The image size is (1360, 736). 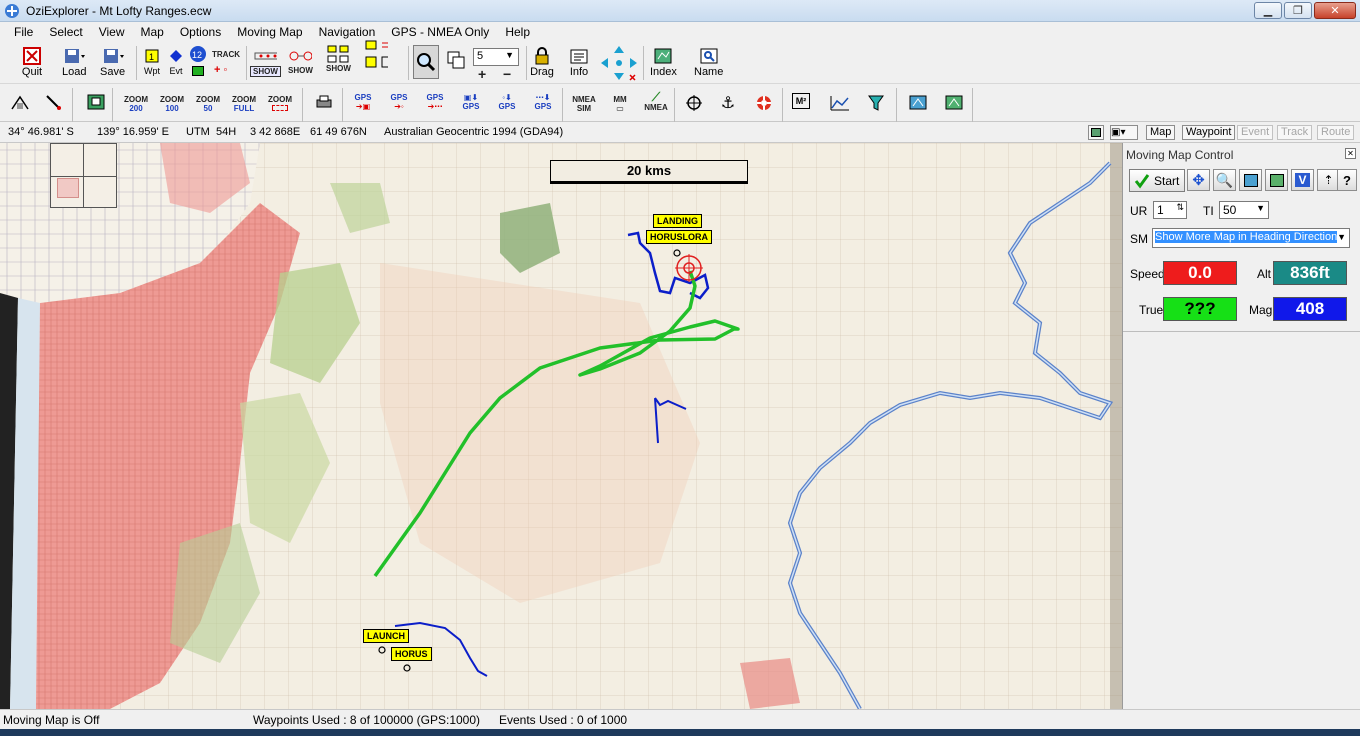 I want to click on inset-crosshair-v, so click(x=83, y=175).